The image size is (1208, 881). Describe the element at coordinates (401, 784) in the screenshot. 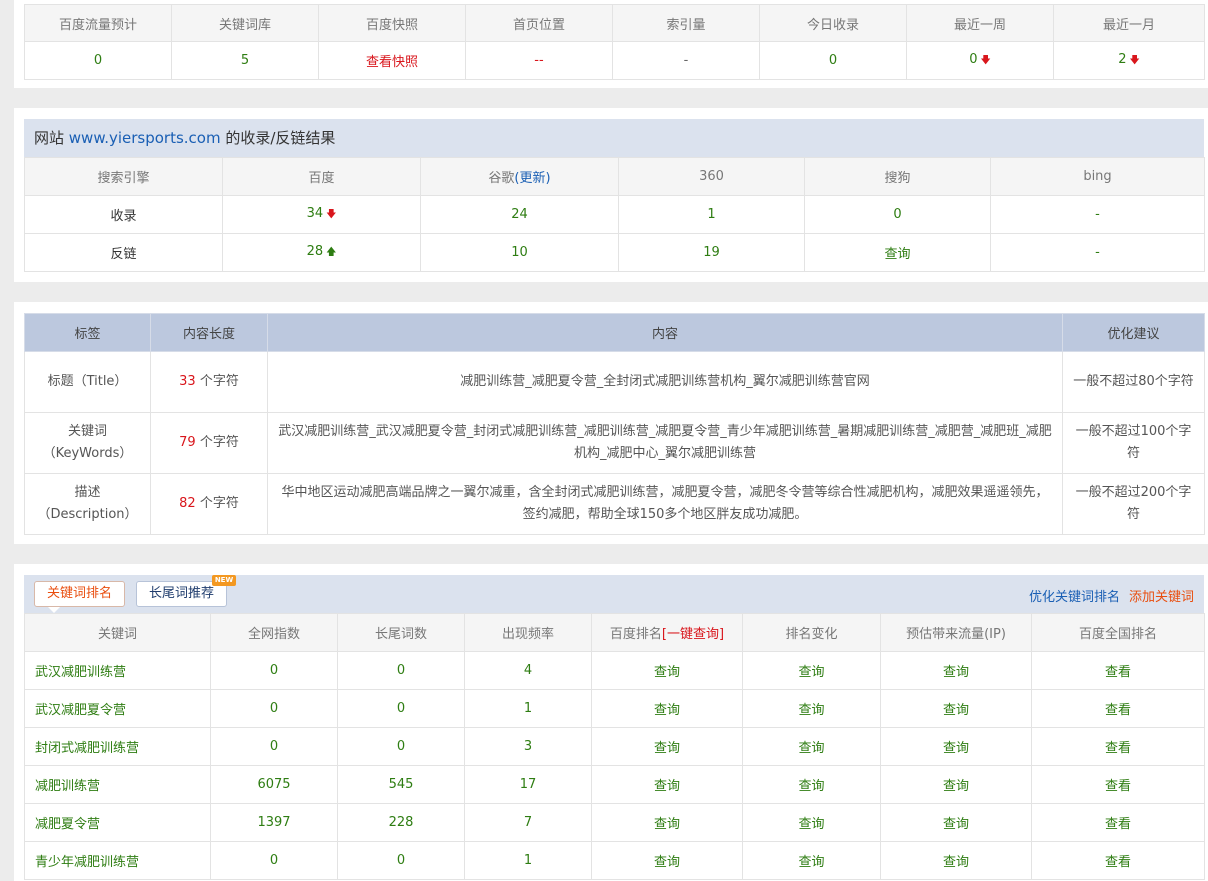

I see `longtail-value: 545` at that location.